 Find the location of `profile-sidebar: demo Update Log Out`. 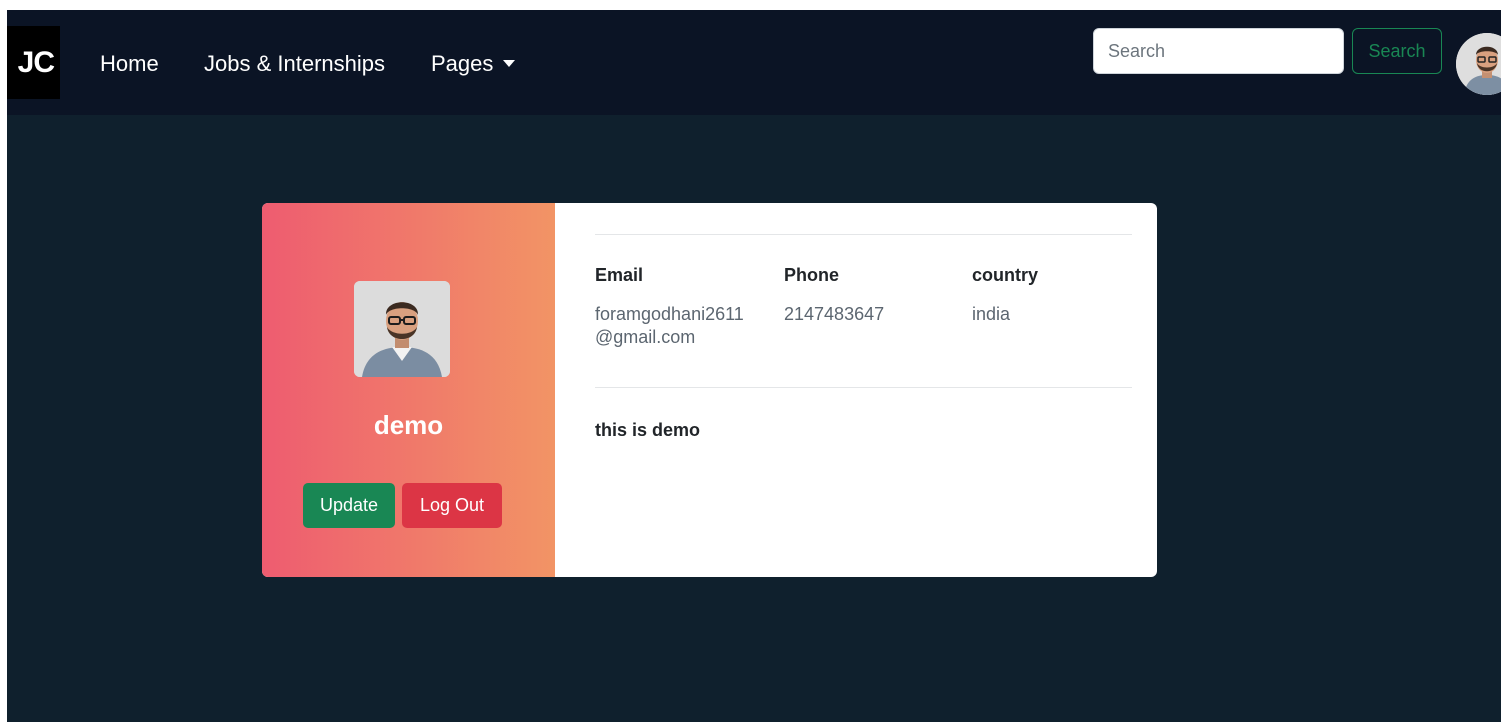

profile-sidebar: demo Update Log Out is located at coordinates (408, 390).